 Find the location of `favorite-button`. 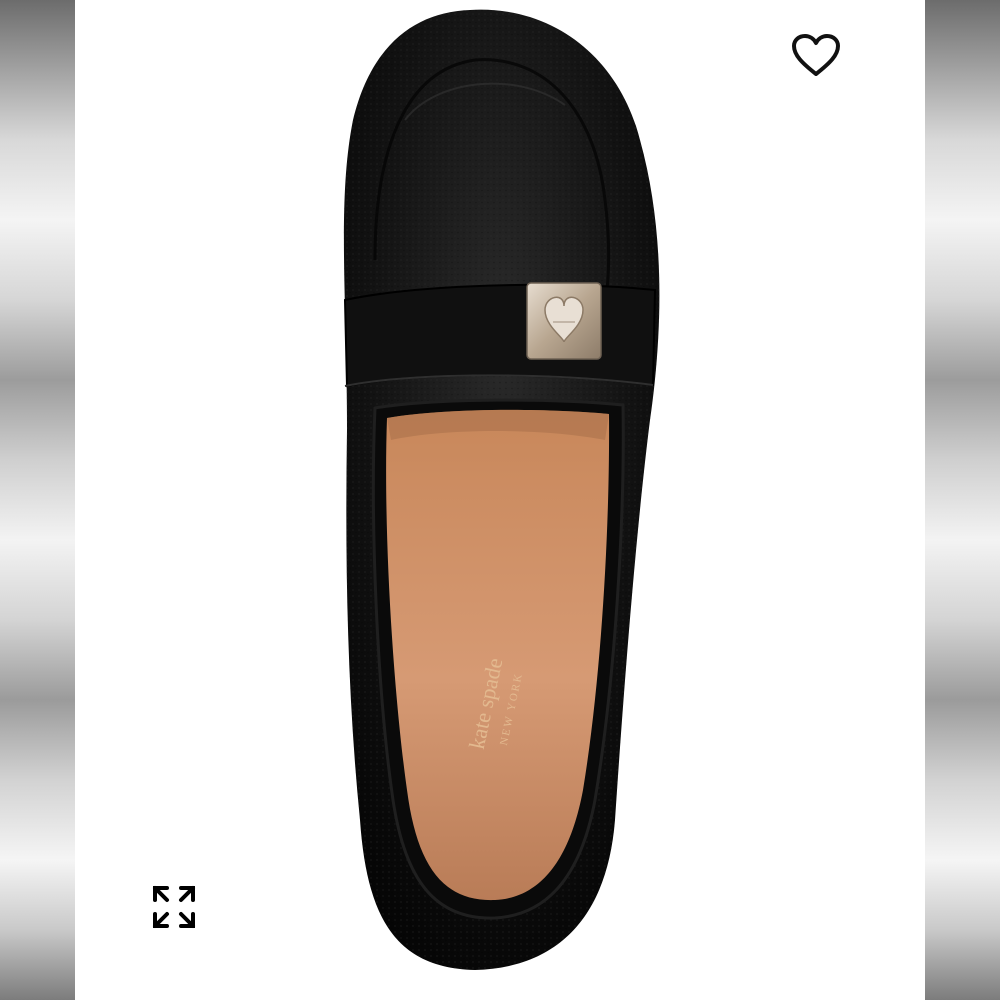

favorite-button is located at coordinates (816, 55).